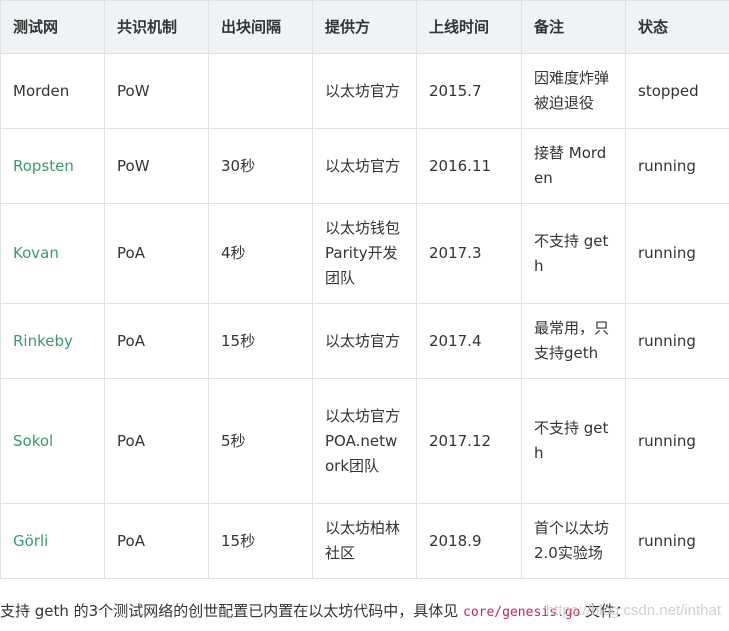 Image resolution: width=729 pixels, height=631 pixels. I want to click on status-cell: stopped, so click(677, 91).